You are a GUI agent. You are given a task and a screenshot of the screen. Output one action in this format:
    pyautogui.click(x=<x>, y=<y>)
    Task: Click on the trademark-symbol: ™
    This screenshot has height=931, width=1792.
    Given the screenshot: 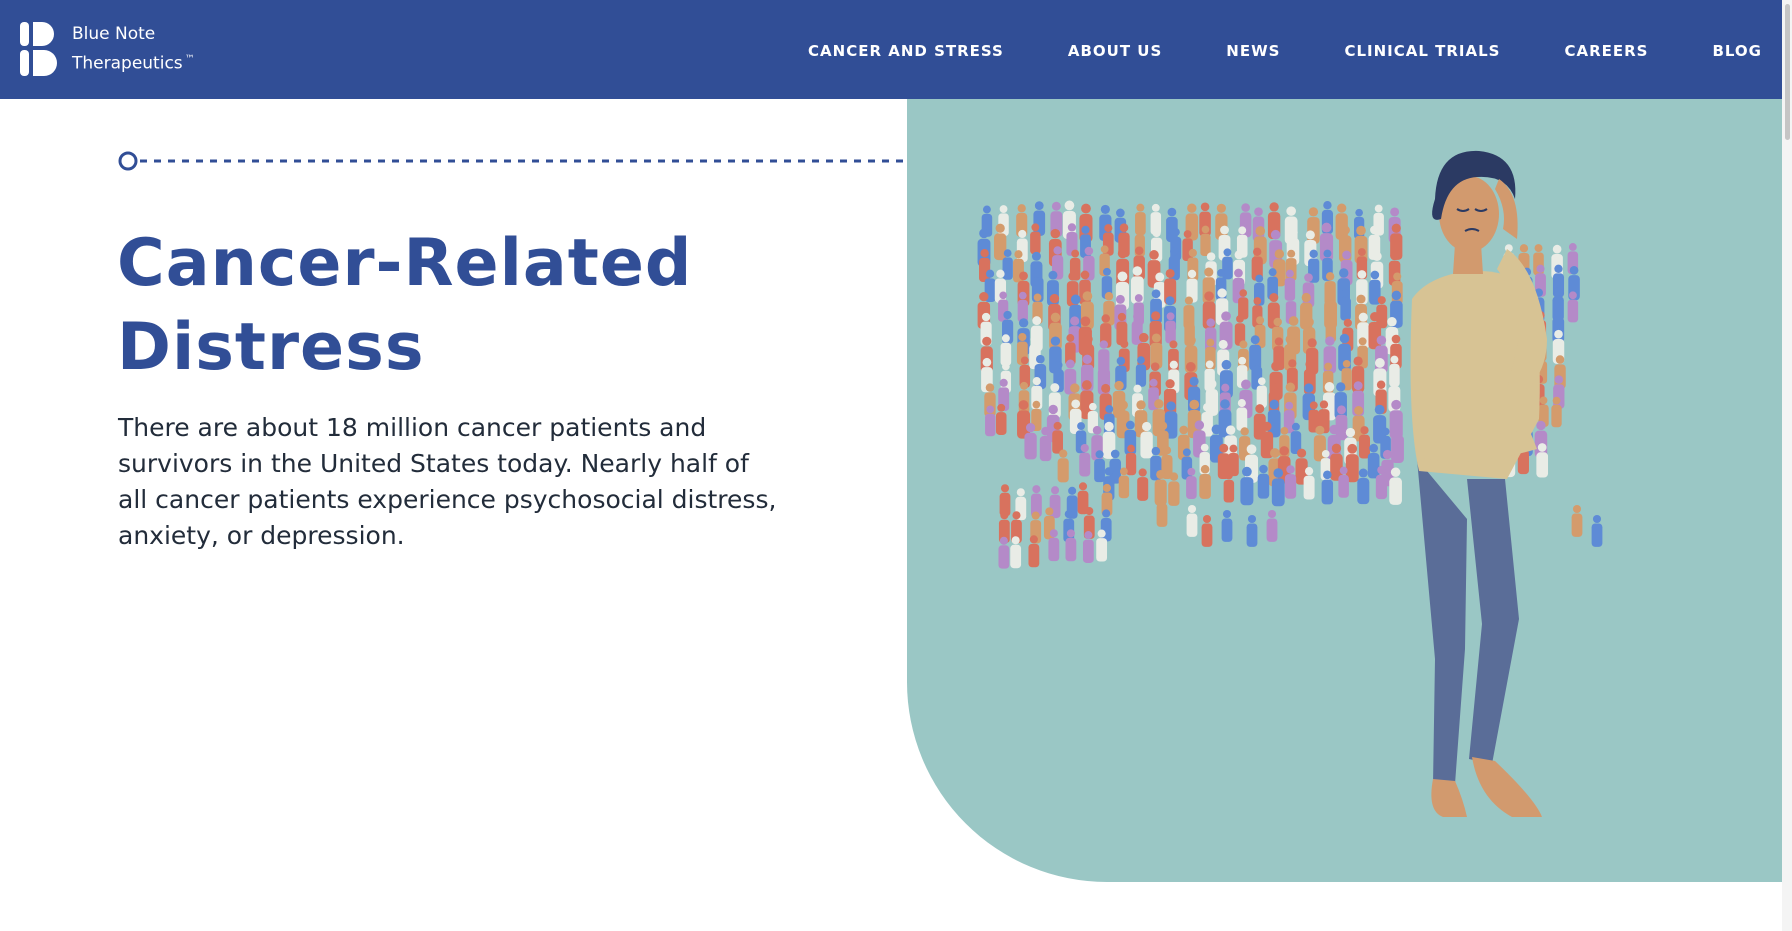 What is the action you would take?
    pyautogui.click(x=189, y=59)
    